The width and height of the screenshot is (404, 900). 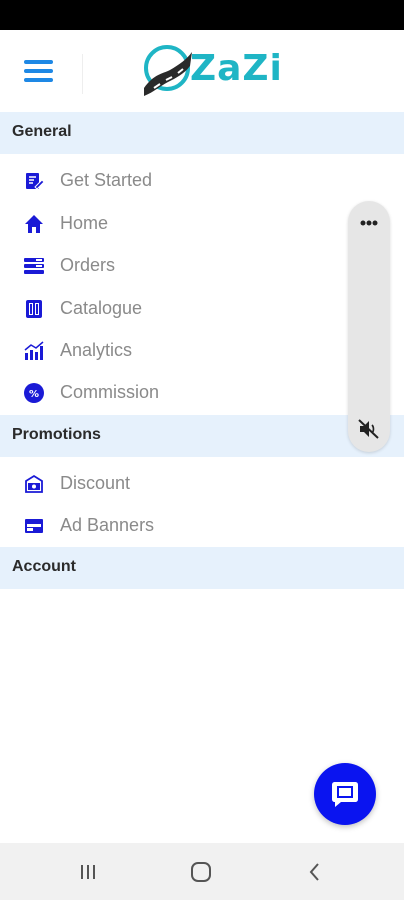 I want to click on status-bar, so click(x=202, y=15).